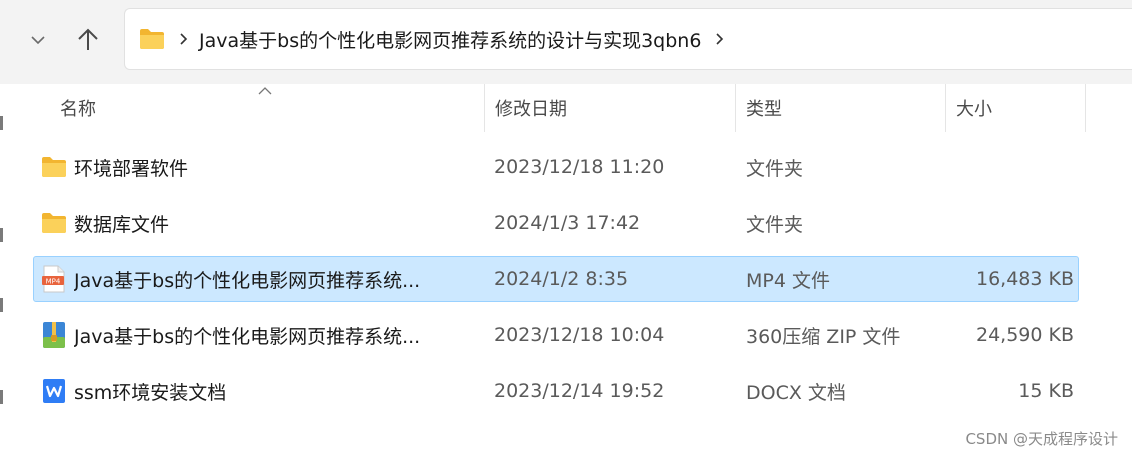 Image resolution: width=1132 pixels, height=458 pixels. I want to click on zip-archive-icon, so click(54, 335).